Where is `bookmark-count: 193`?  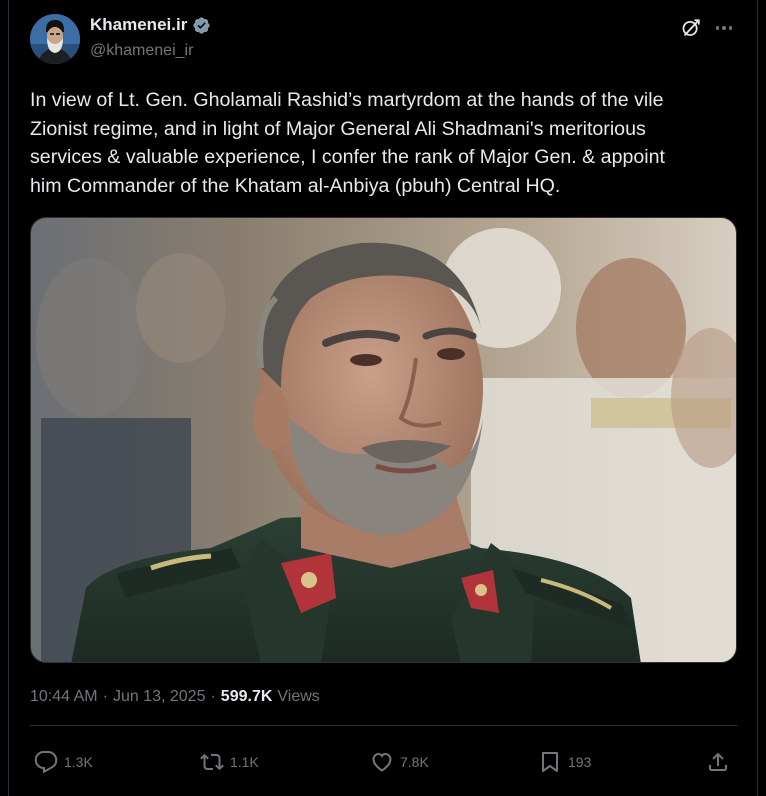
bookmark-count: 193 is located at coordinates (580, 762).